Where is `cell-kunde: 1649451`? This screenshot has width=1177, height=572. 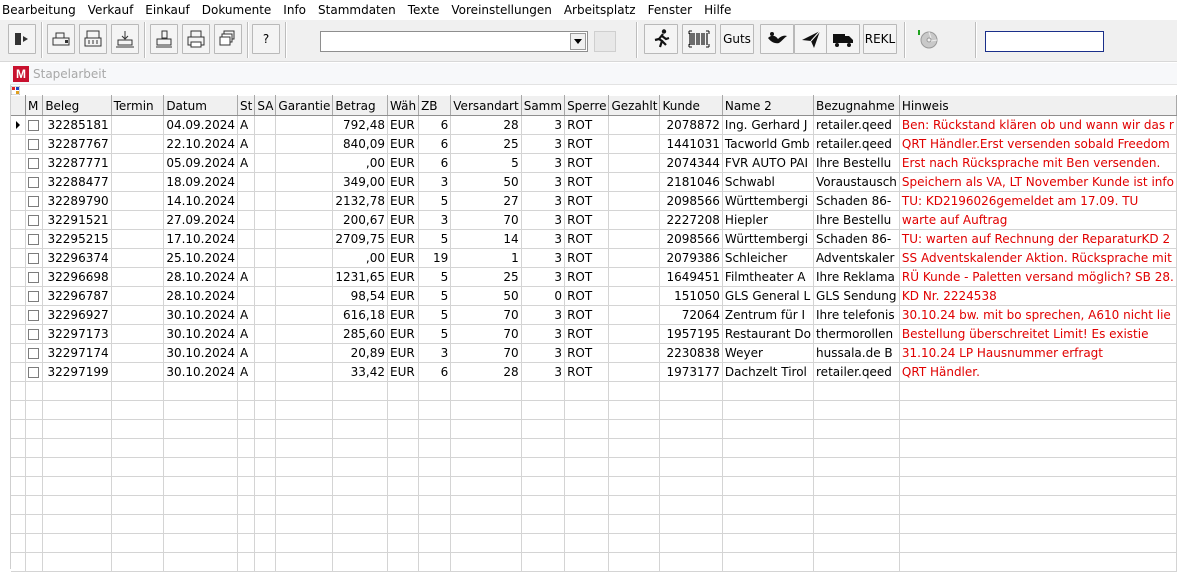 cell-kunde: 1649451 is located at coordinates (691, 277).